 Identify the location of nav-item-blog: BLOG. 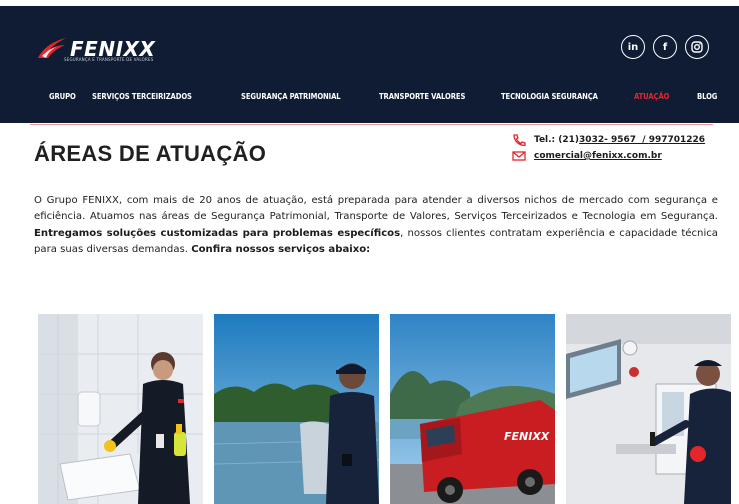
(707, 96).